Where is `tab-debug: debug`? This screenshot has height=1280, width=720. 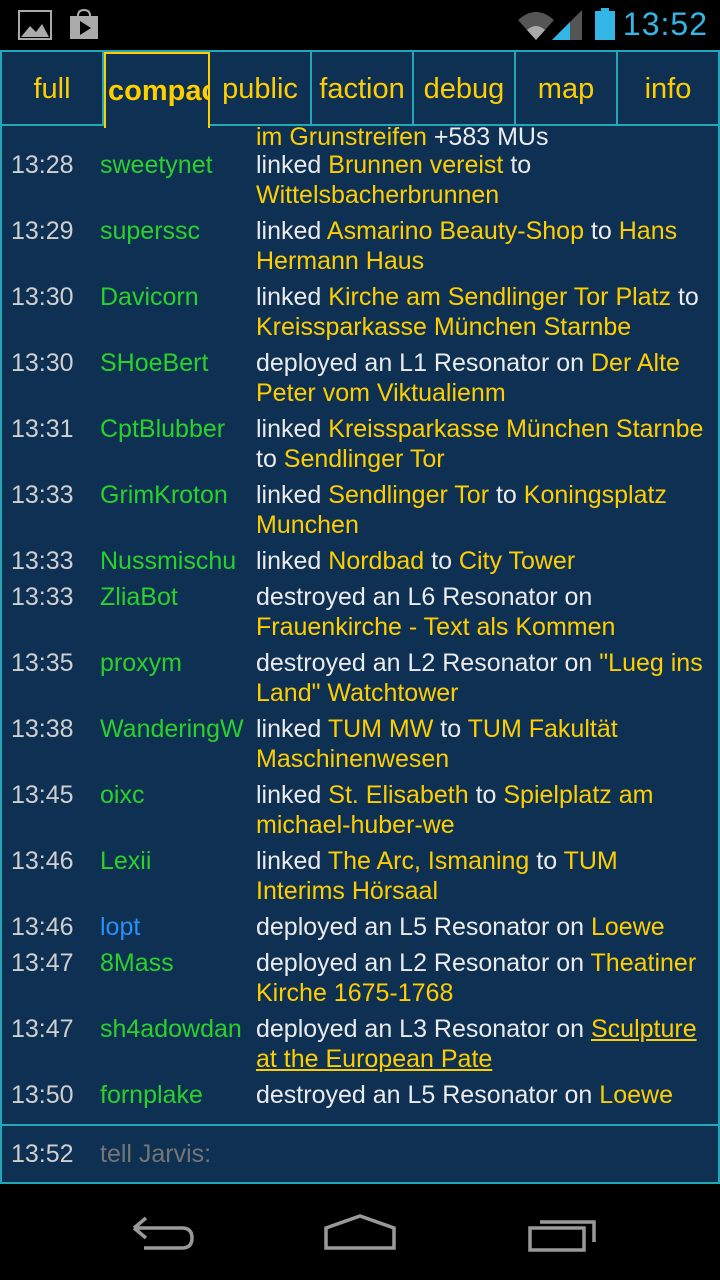 tab-debug: debug is located at coordinates (465, 89).